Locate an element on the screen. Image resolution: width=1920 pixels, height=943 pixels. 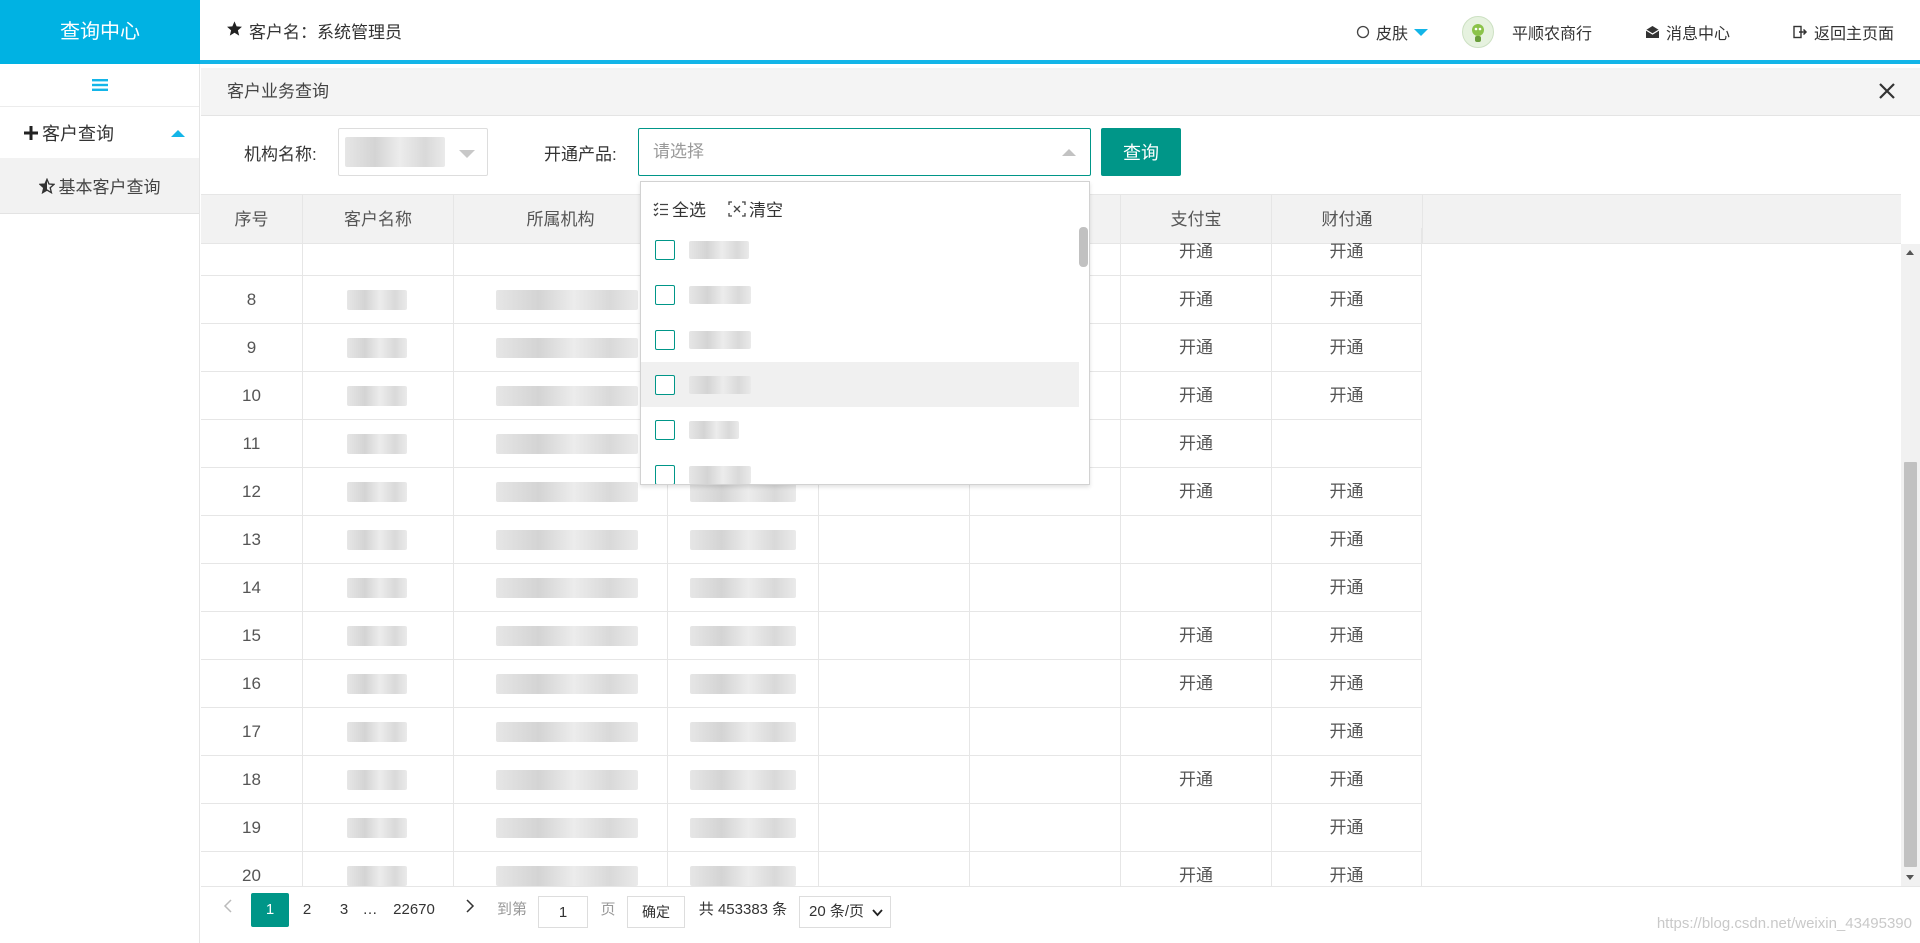
table-row: 15 开通 开通 is located at coordinates (811, 636).